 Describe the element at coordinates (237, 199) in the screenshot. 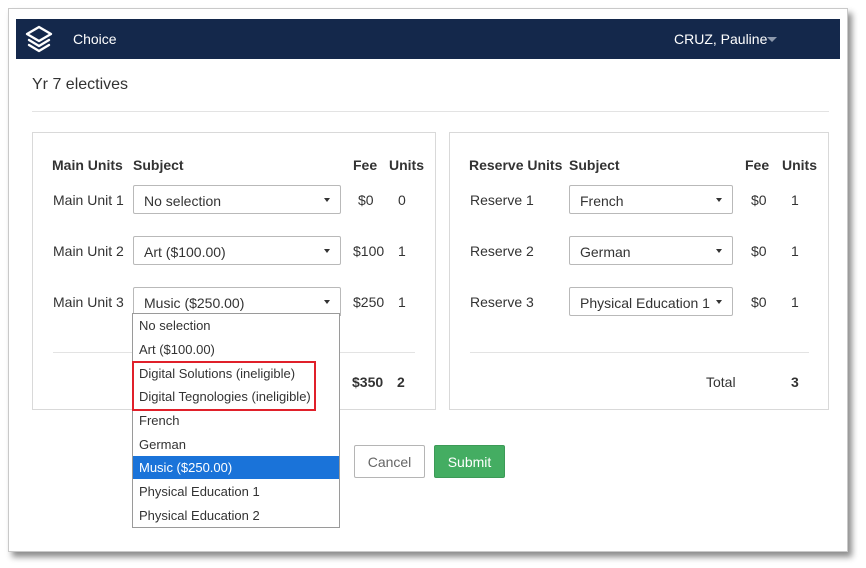

I see `main-unit-1-select: No selection` at that location.